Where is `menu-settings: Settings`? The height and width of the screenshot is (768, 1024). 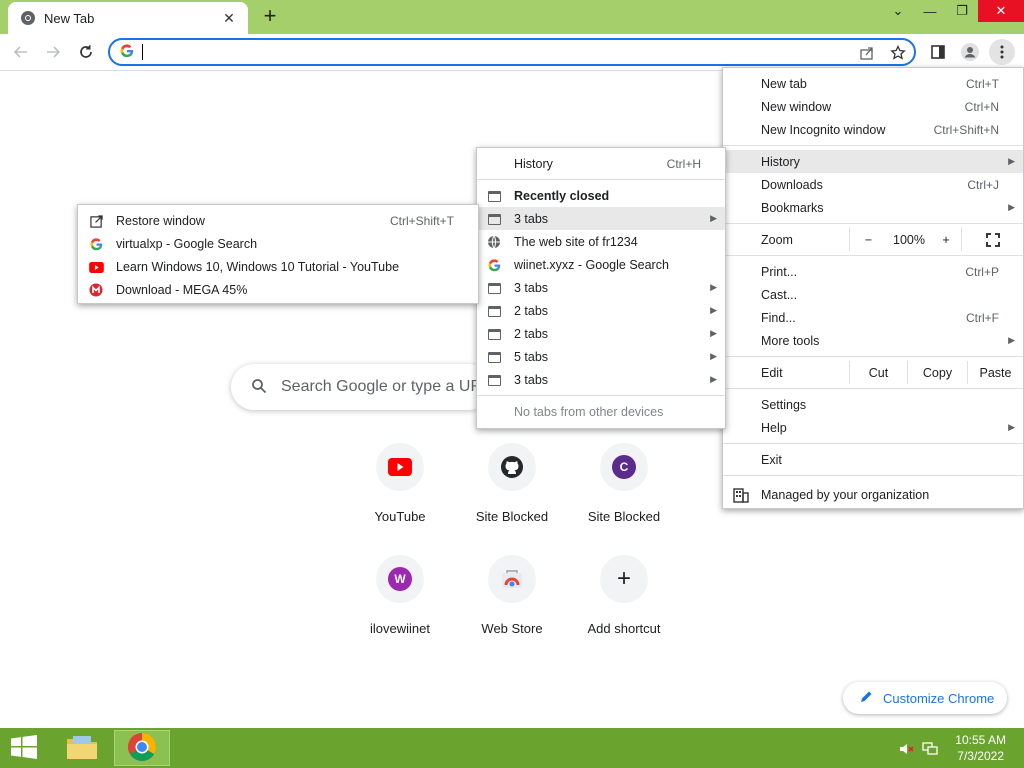 menu-settings: Settings is located at coordinates (873, 404).